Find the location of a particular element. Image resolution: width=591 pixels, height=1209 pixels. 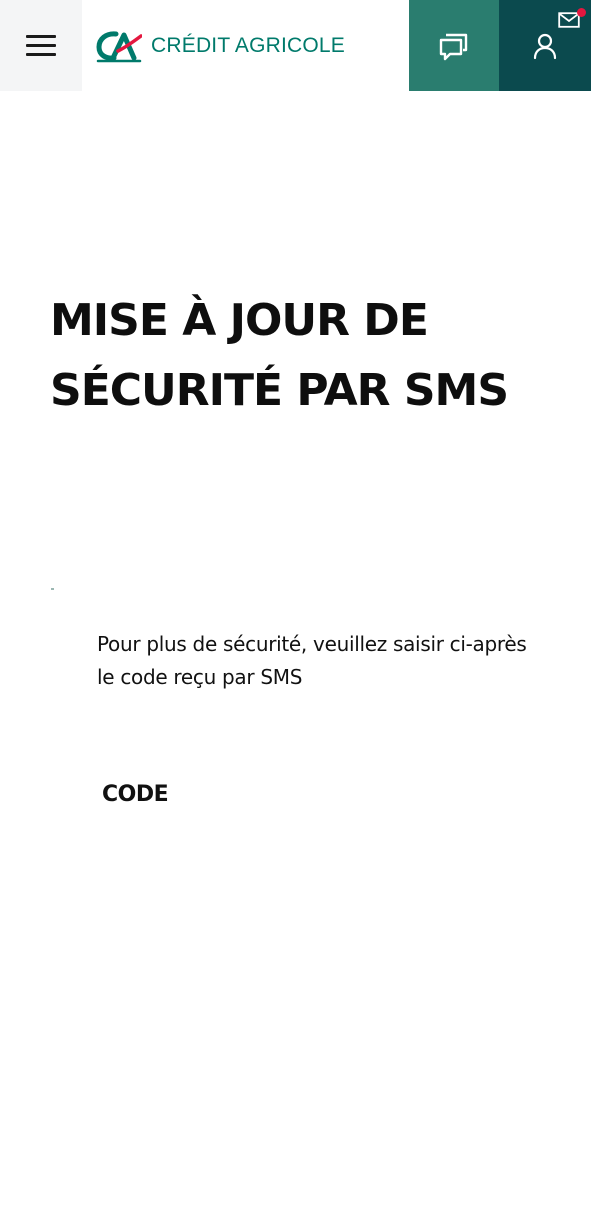

chat-bubbles-icon is located at coordinates (453, 46).